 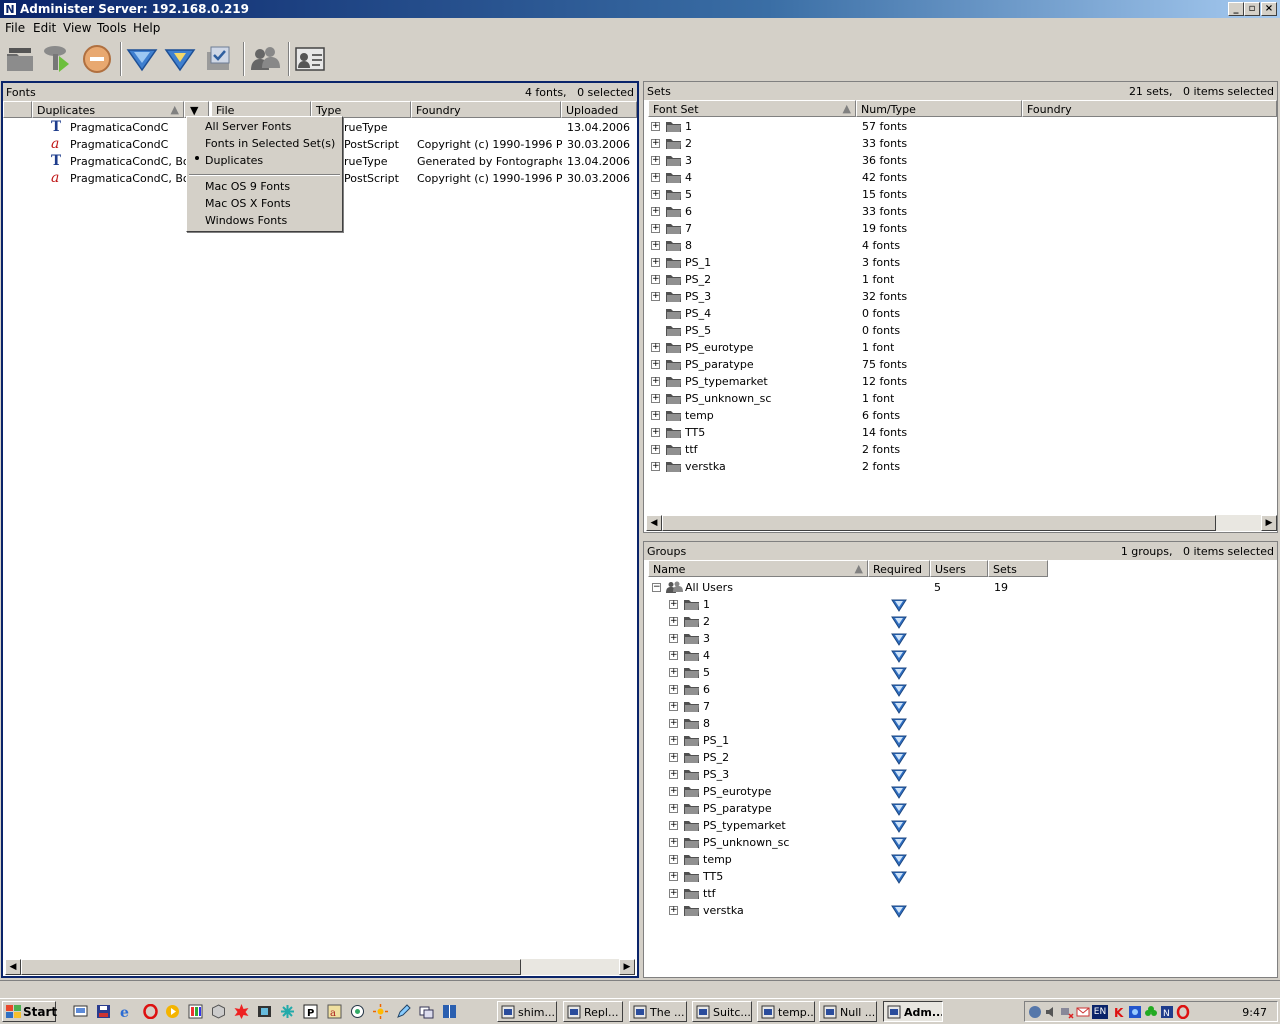 I want to click on set-row: +4 42 fonts, so click(x=959, y=177).